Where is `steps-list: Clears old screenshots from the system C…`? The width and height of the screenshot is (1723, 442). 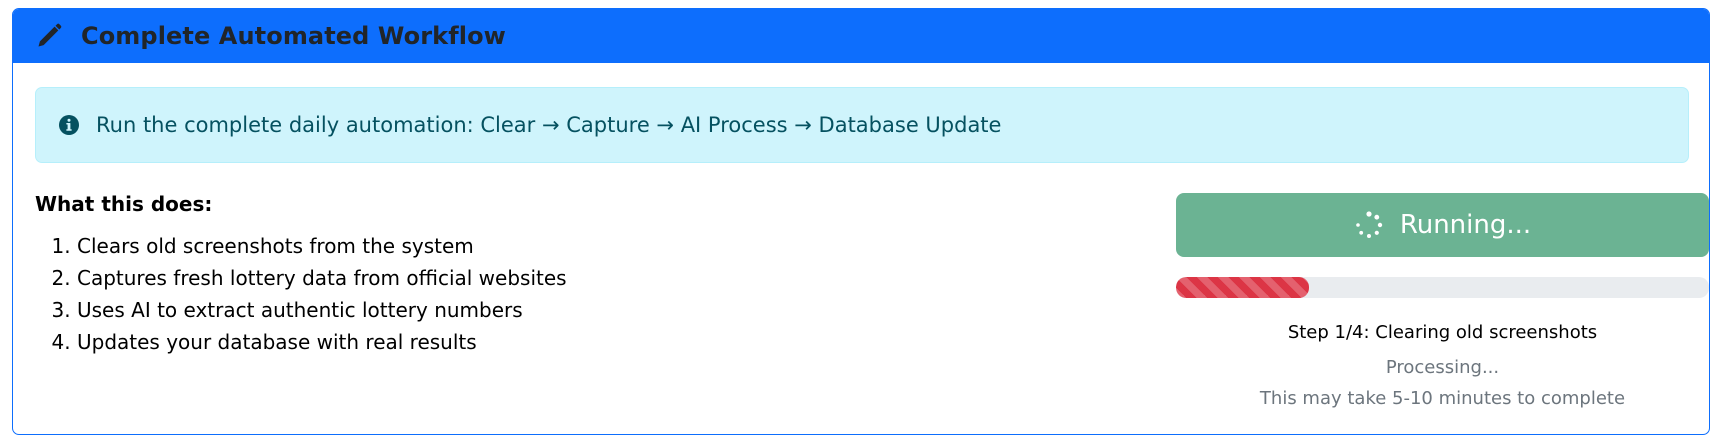 steps-list: Clears old screenshots from the system C… is located at coordinates (301, 296).